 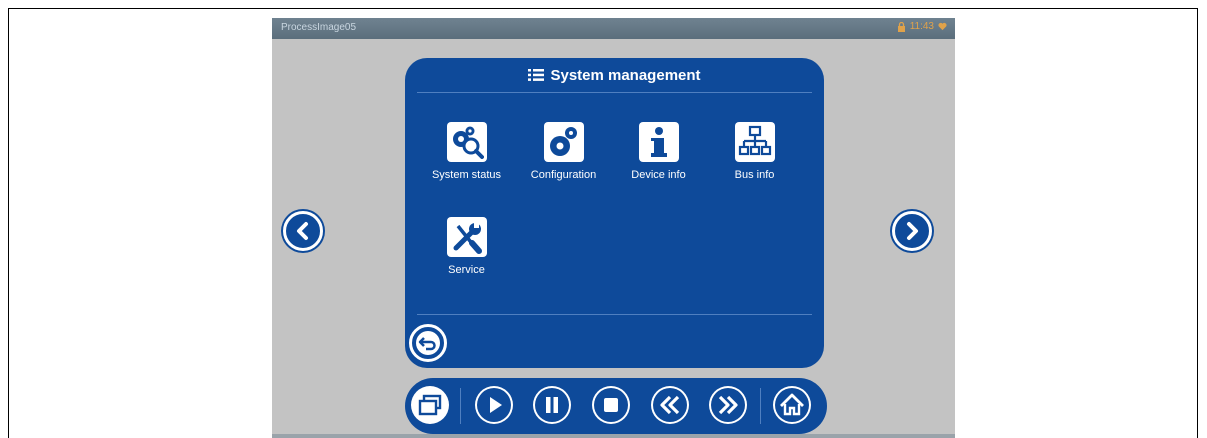 What do you see at coordinates (466, 175) in the screenshot?
I see `tile-label: System status` at bounding box center [466, 175].